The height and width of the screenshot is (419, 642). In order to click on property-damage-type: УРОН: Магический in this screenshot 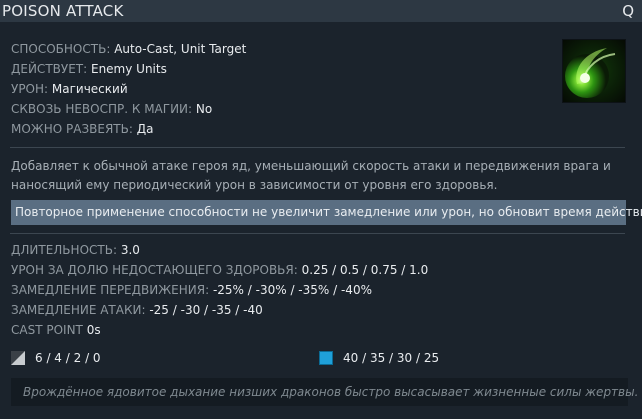, I will do `click(128, 91)`.